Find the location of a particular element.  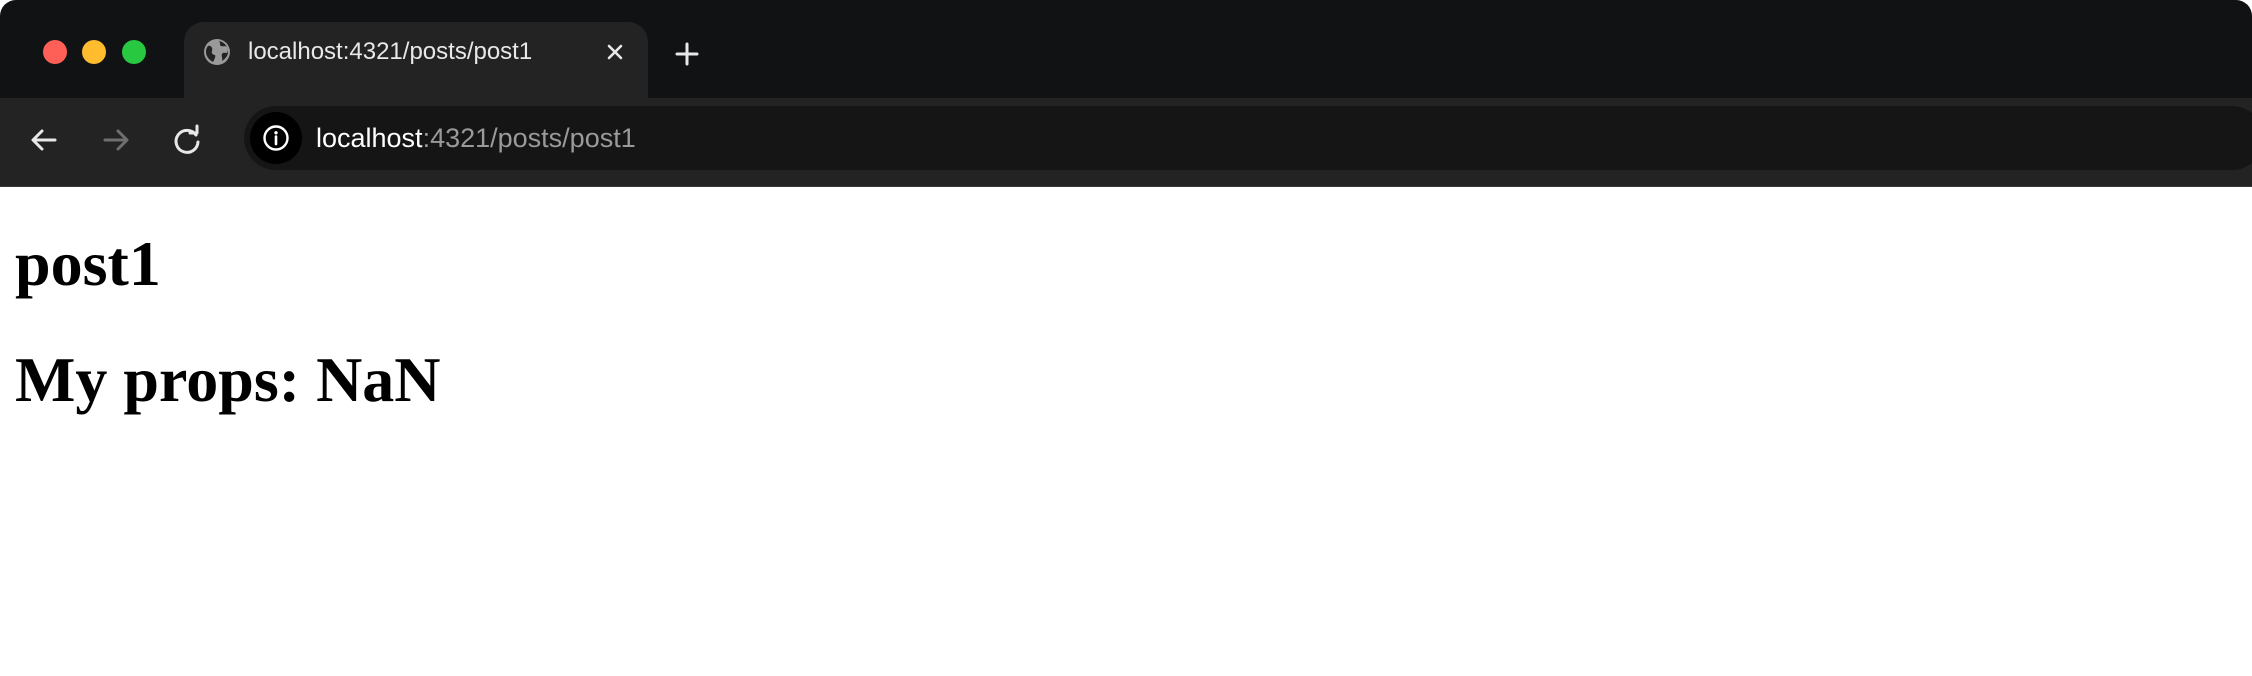

url-text: localhost:4321/posts/post1 is located at coordinates (476, 138).